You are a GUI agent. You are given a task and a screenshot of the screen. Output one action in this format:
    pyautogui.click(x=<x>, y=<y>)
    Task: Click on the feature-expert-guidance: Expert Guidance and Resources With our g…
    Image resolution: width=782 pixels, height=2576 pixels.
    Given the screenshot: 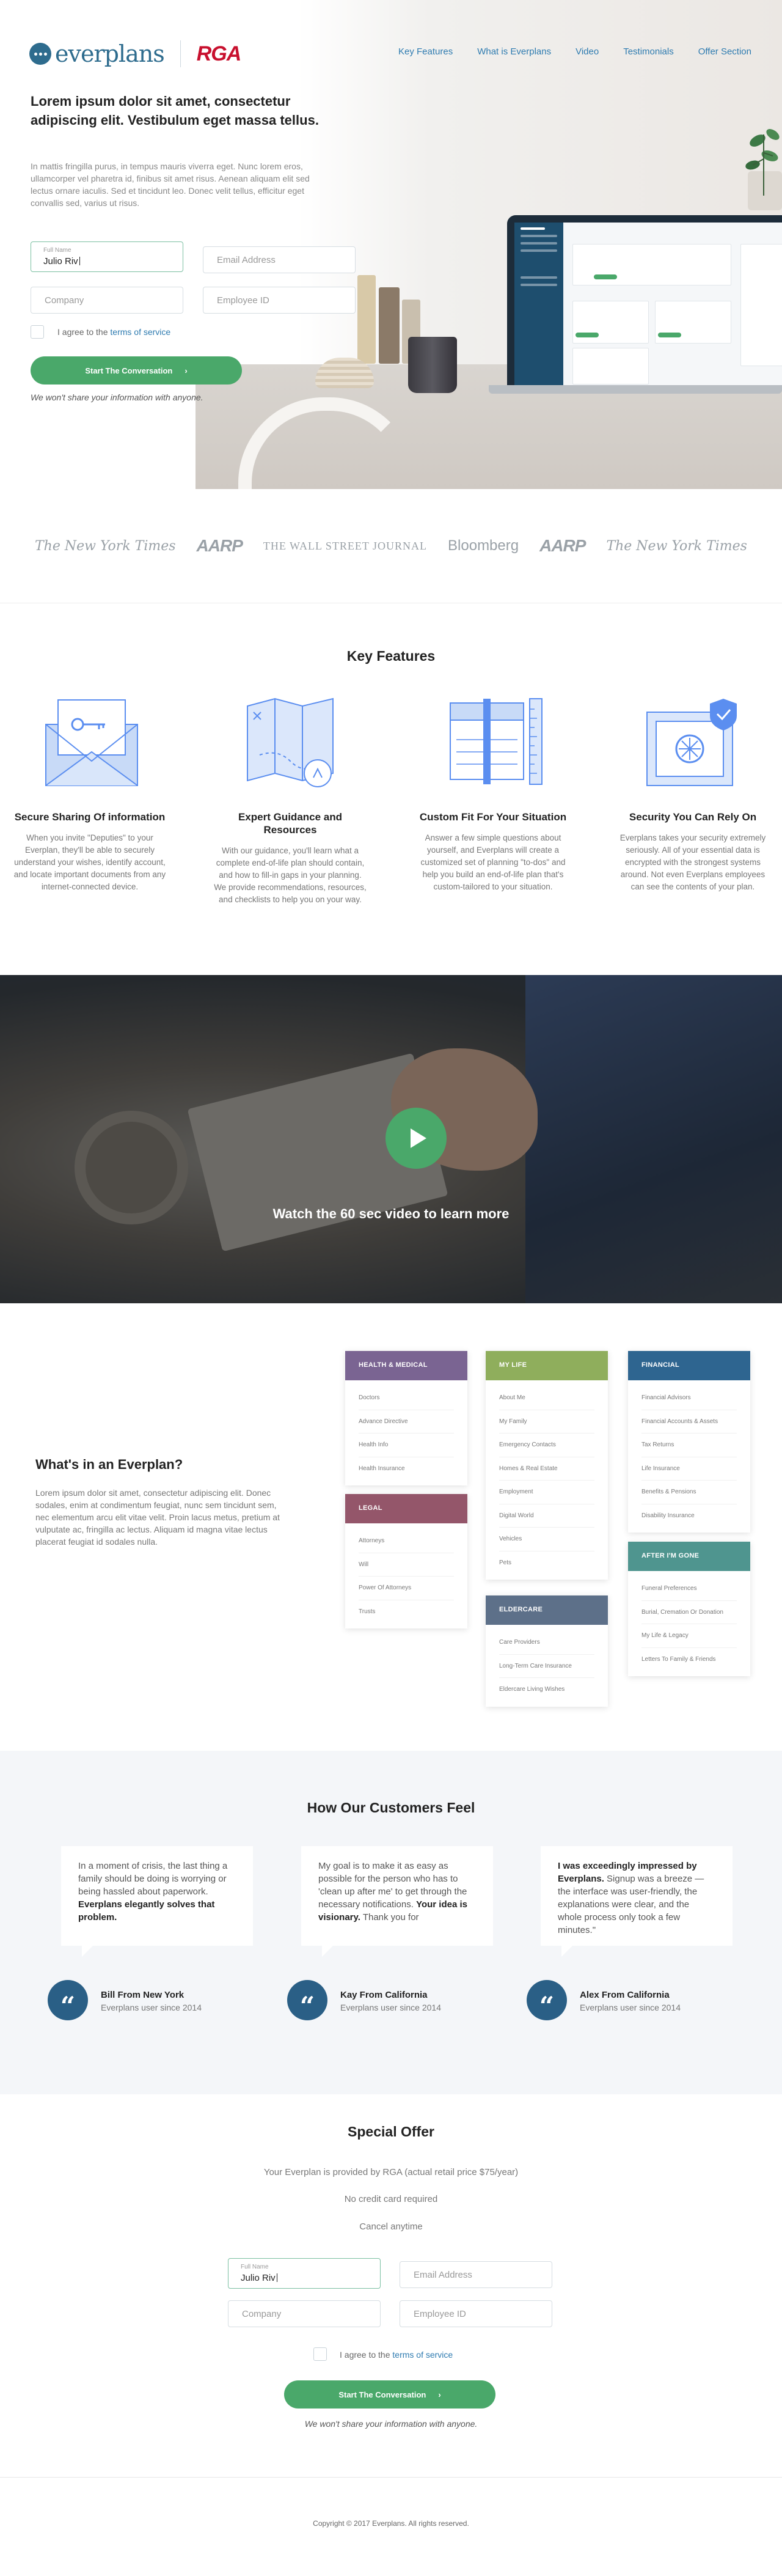 What is the action you would take?
    pyautogui.click(x=290, y=800)
    